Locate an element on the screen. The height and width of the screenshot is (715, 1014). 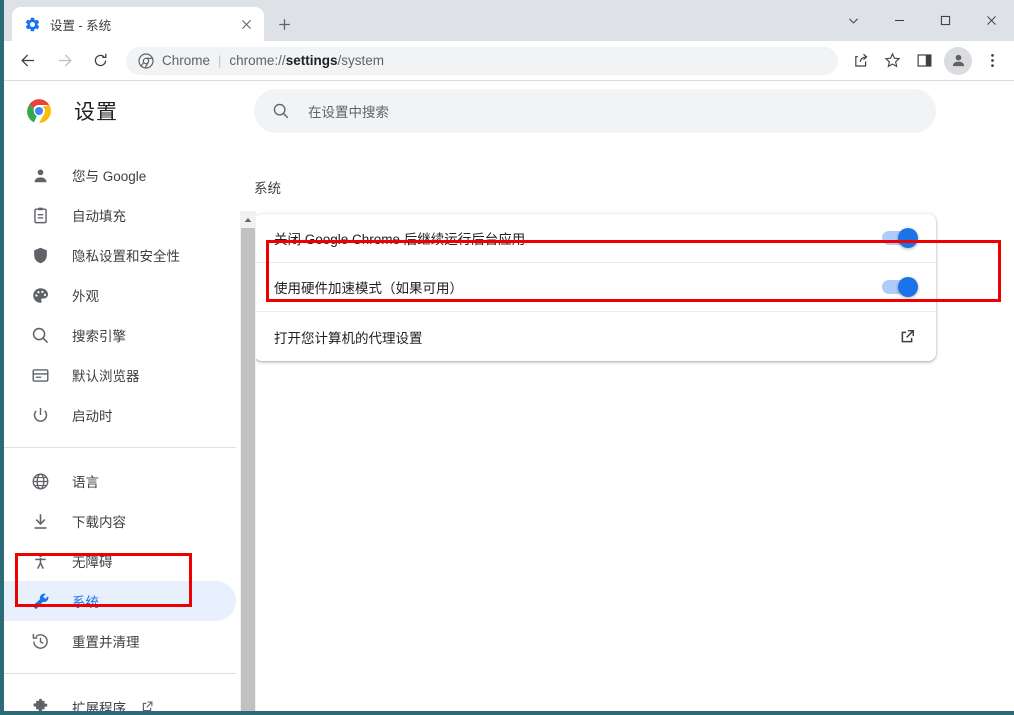
sidebar-item-extensions: 扩展程序 is located at coordinates (120, 701).